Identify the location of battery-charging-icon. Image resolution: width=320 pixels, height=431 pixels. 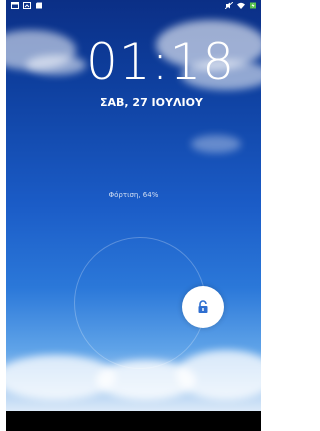
(253, 5).